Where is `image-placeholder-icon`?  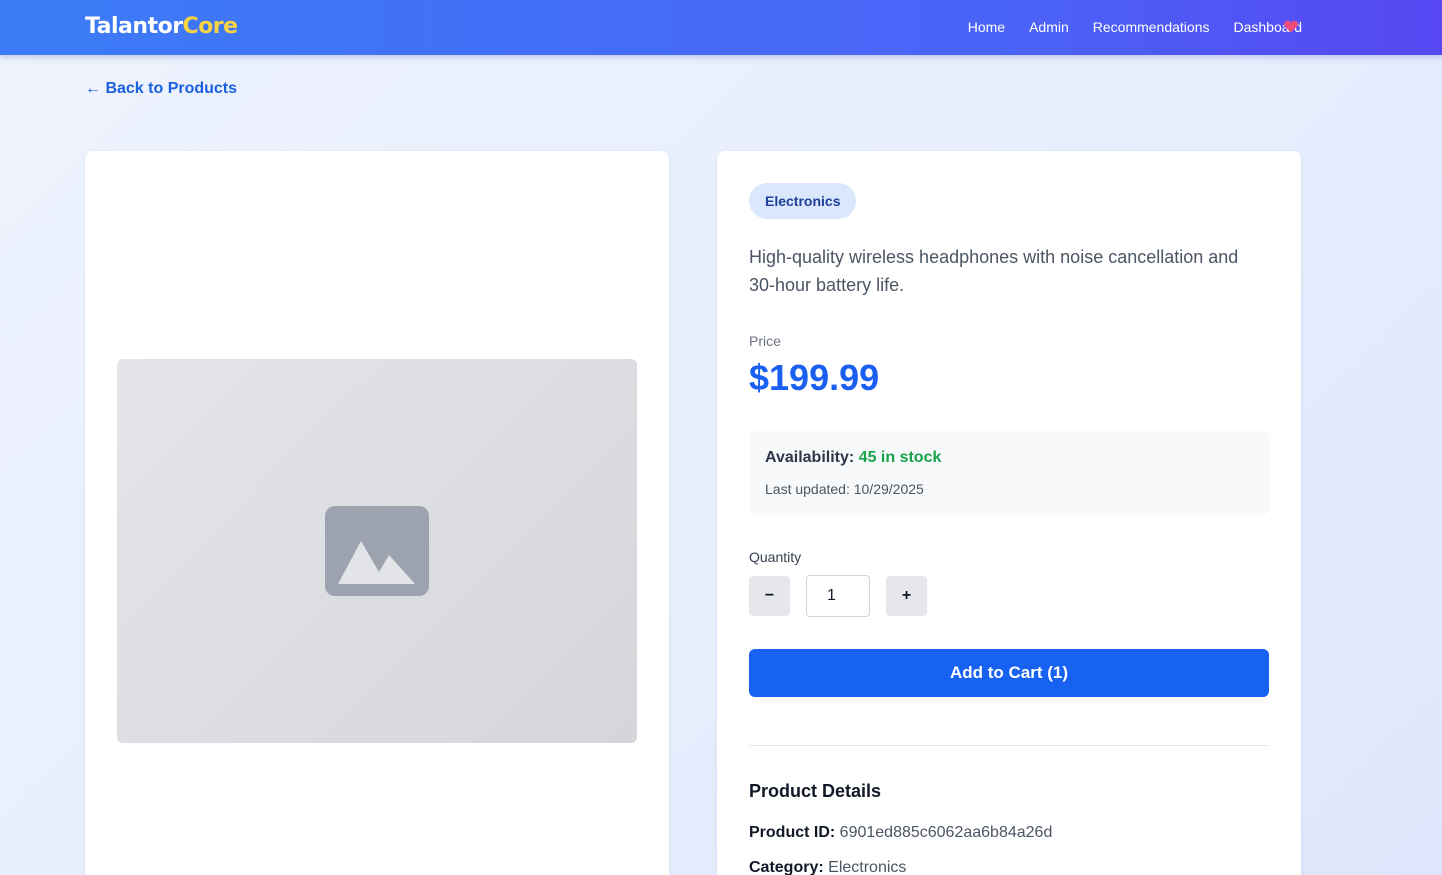
image-placeholder-icon is located at coordinates (377, 551).